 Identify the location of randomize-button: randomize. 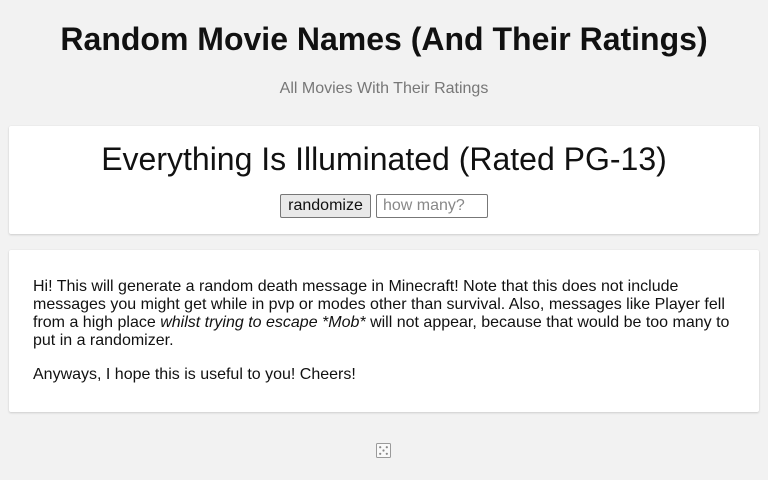
(325, 206).